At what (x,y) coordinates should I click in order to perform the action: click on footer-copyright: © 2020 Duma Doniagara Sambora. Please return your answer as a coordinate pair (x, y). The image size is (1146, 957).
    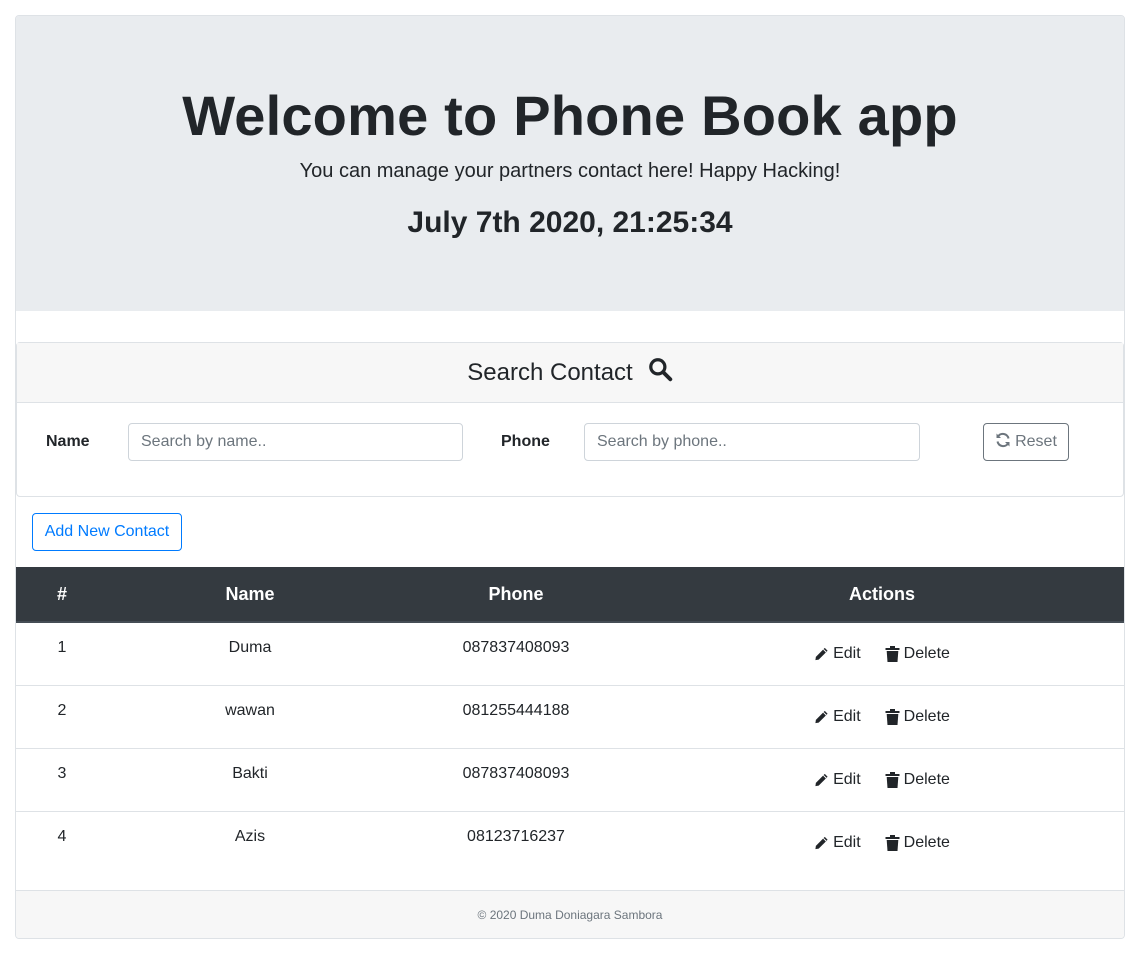
    Looking at the image, I should click on (570, 914).